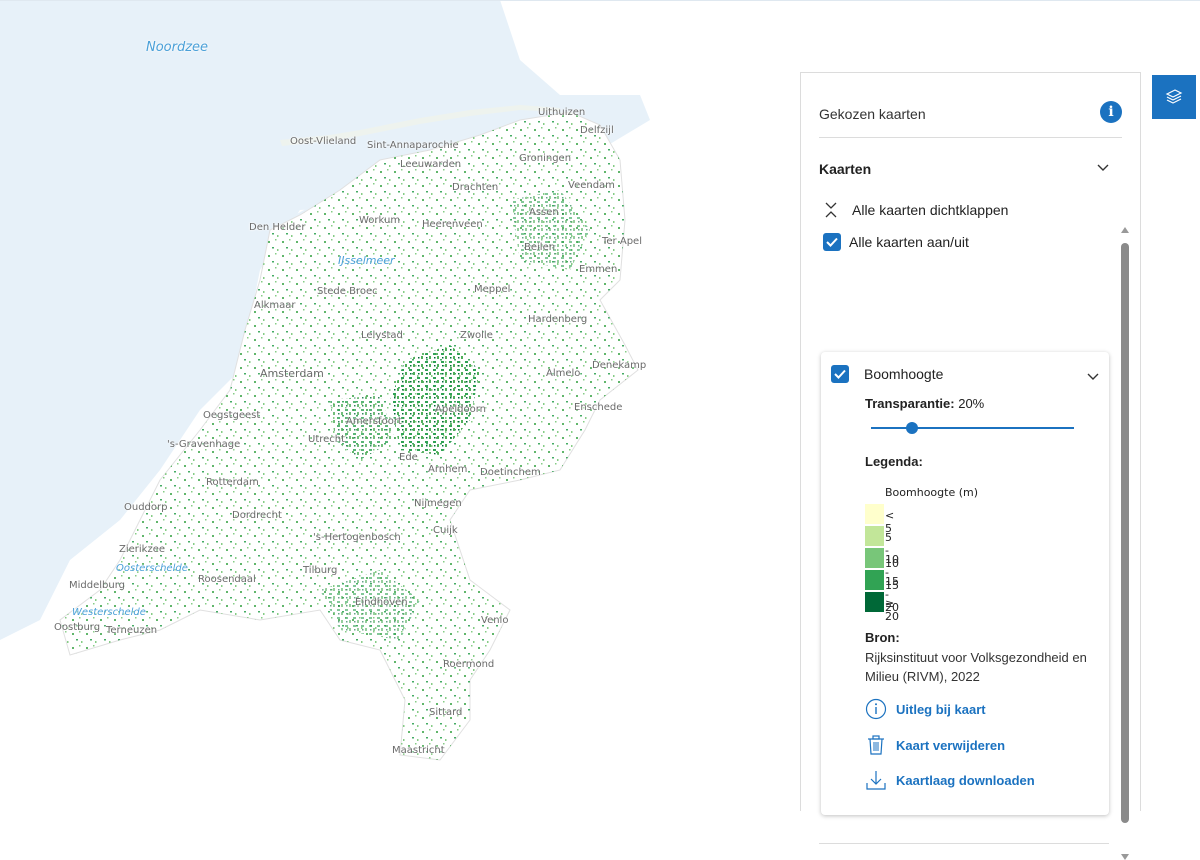 The image size is (1200, 860). Describe the element at coordinates (872, 114) in the screenshot. I see `panel-title: Gekozen kaarten` at that location.